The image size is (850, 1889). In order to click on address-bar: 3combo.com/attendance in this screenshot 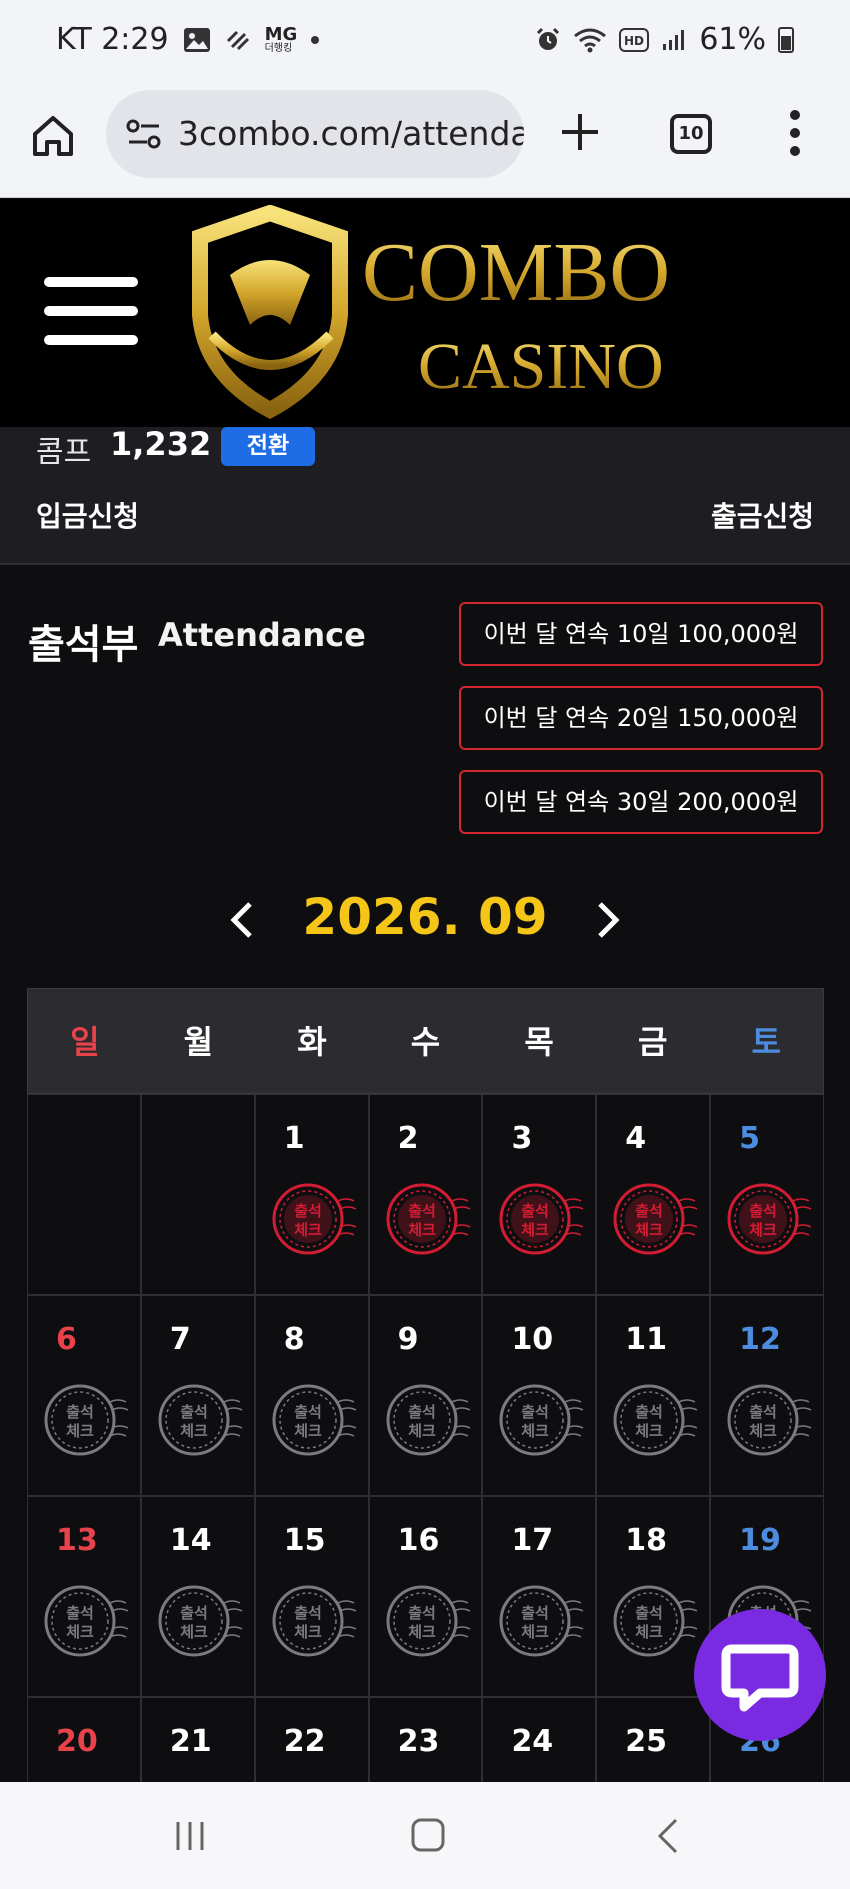, I will do `click(315, 134)`.